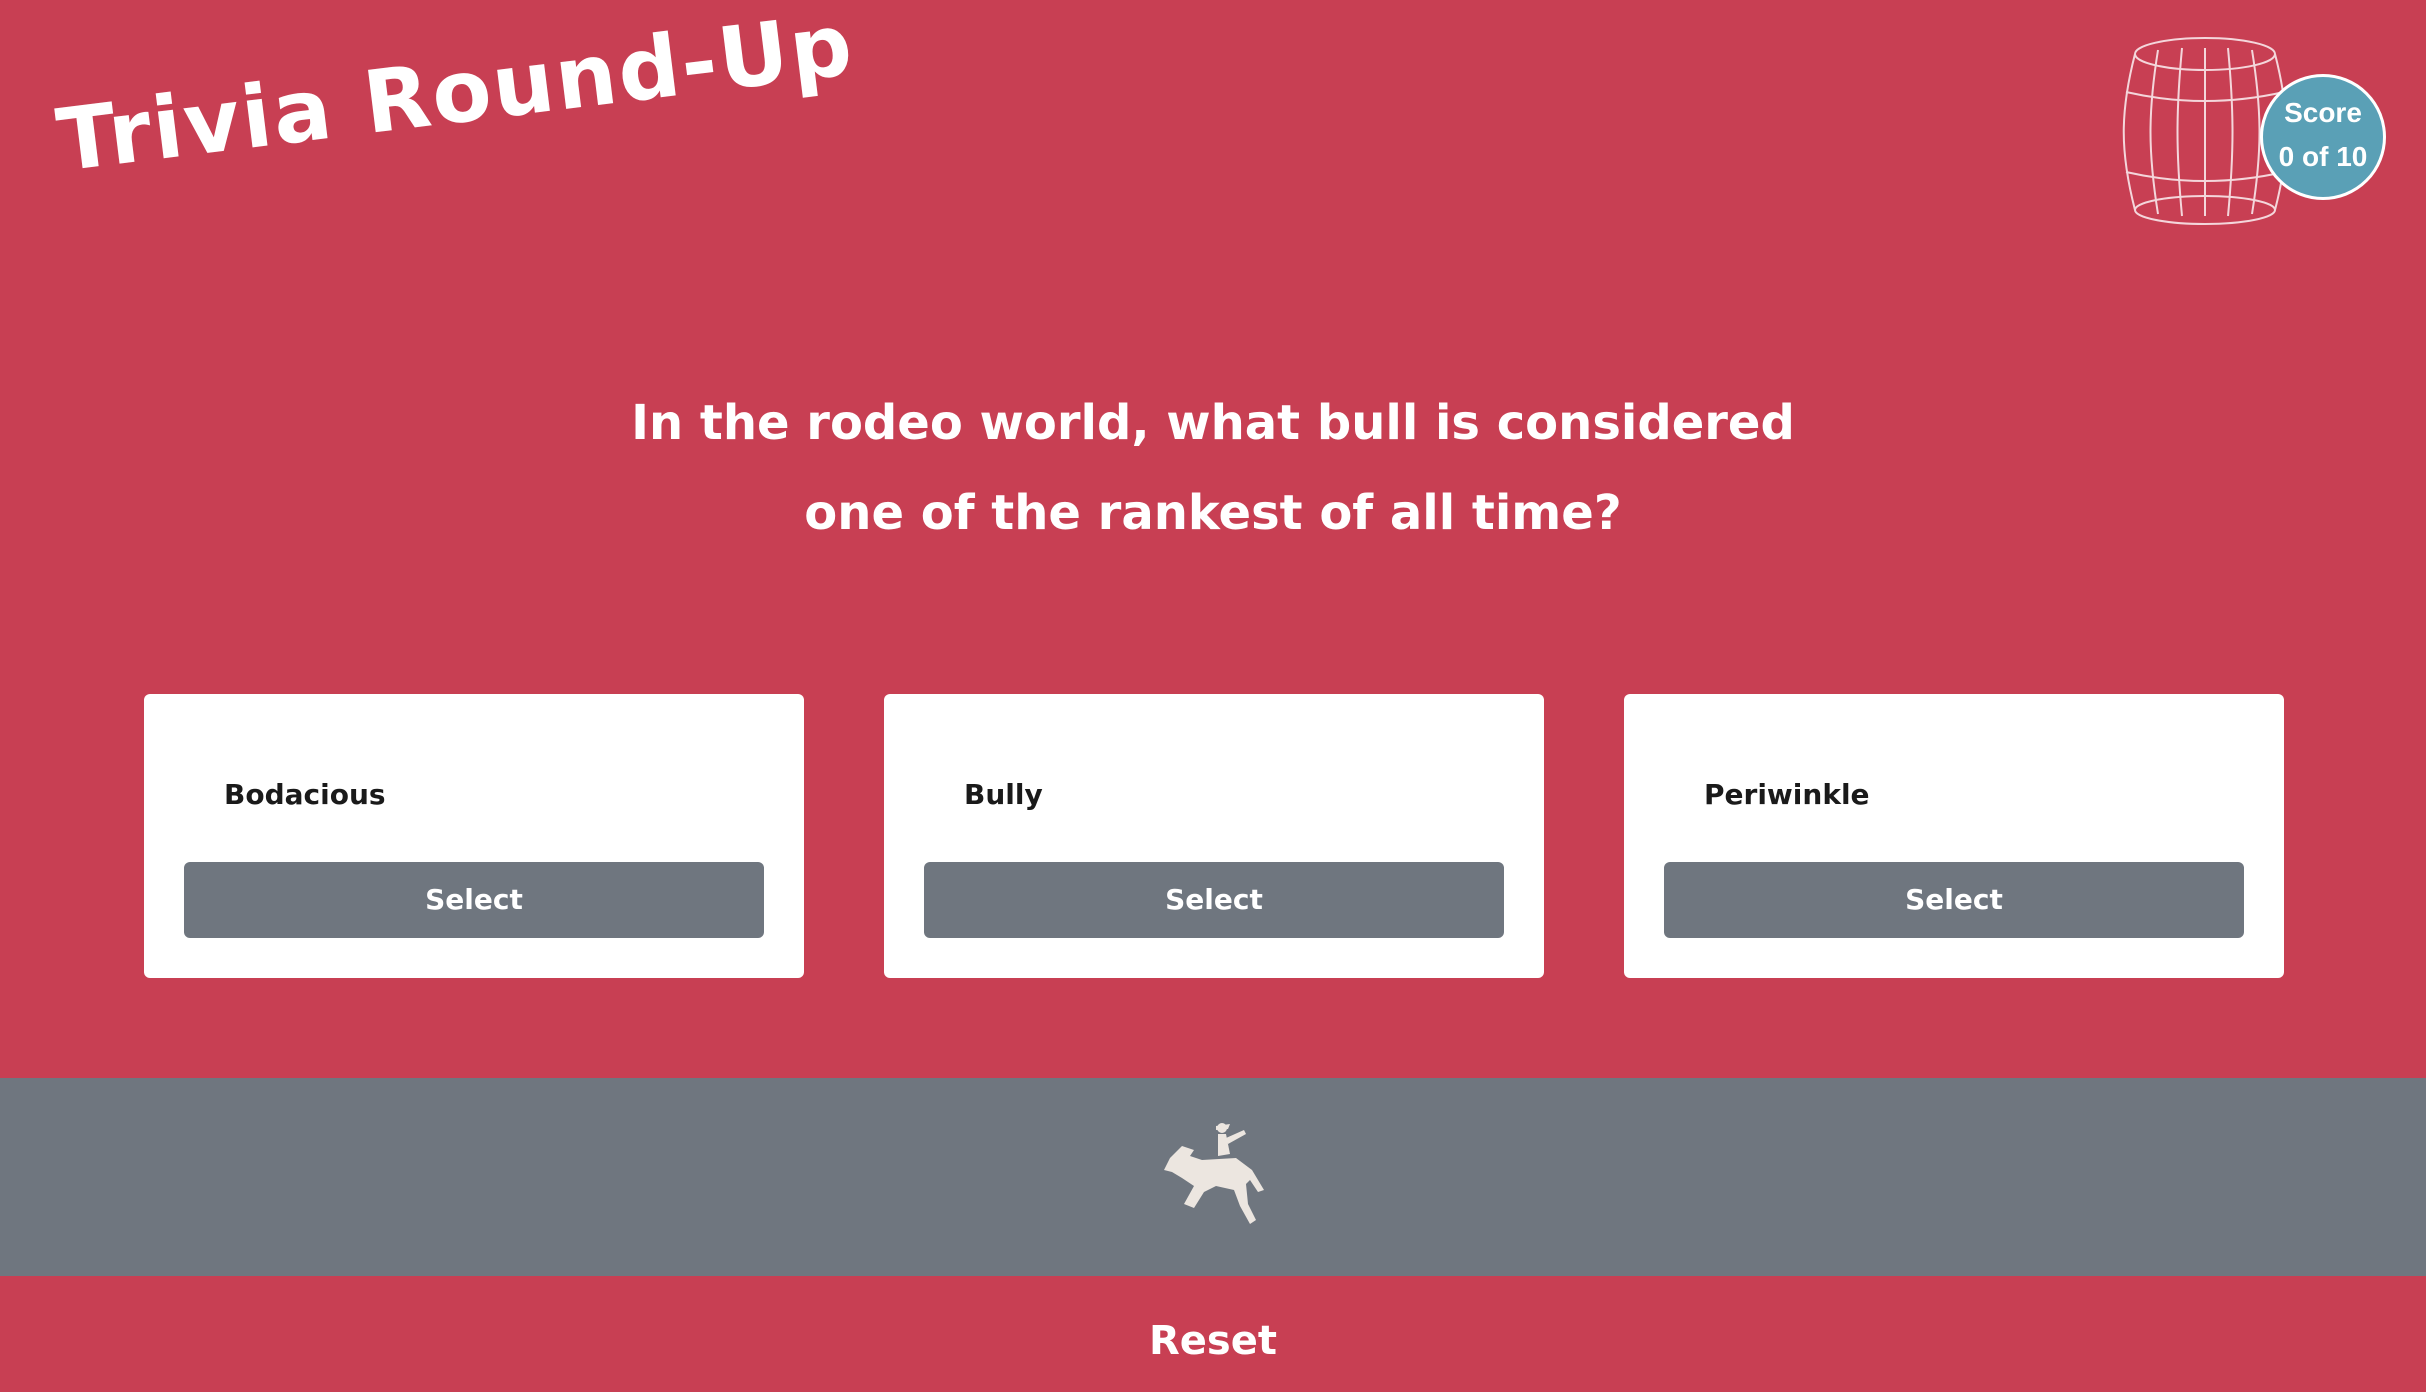 Image resolution: width=2426 pixels, height=1392 pixels. What do you see at coordinates (305, 794) in the screenshot?
I see `answer-text: Bodacious` at bounding box center [305, 794].